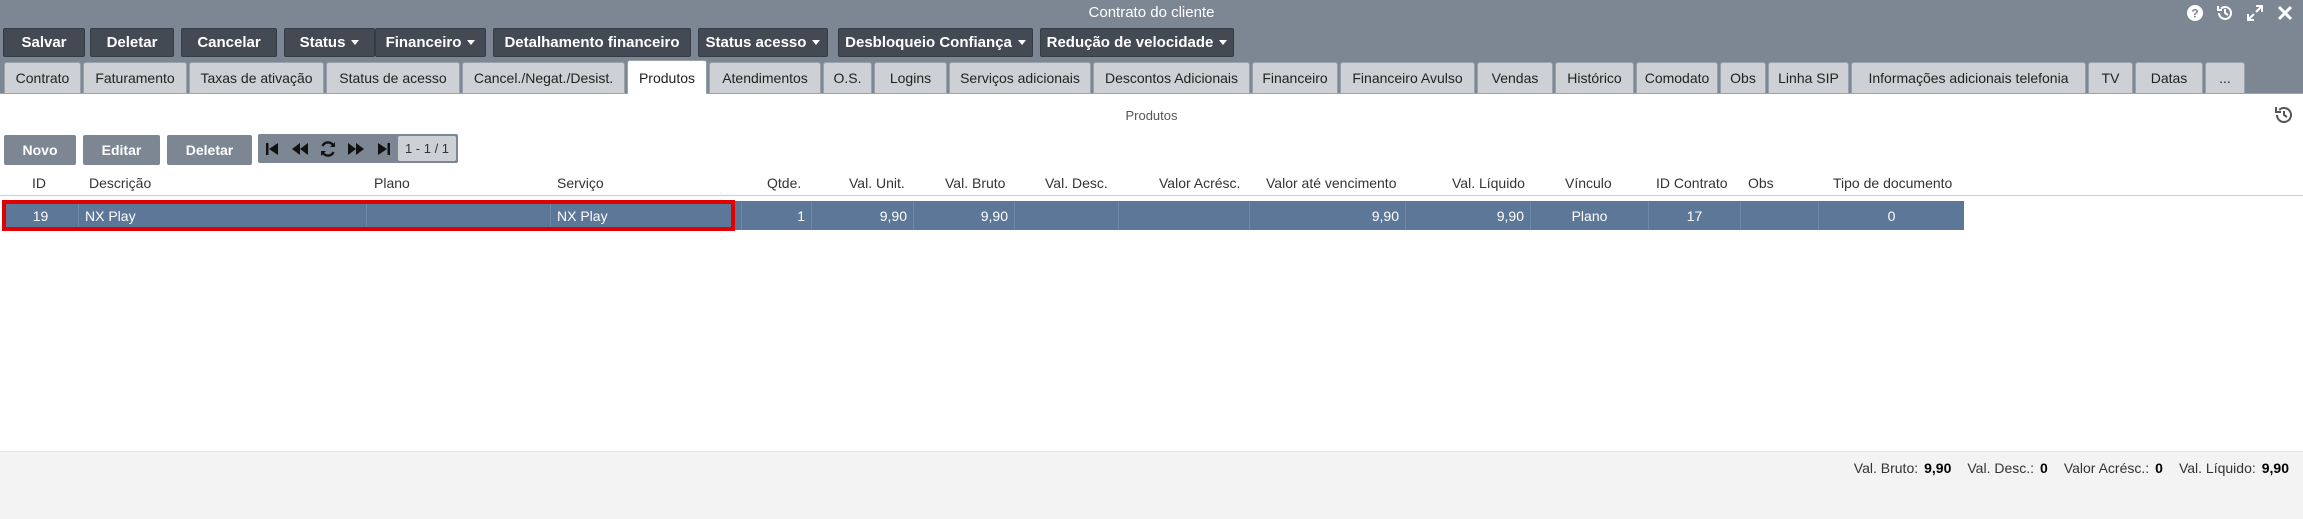 This screenshot has height=519, width=2303. I want to click on maximize-icon, so click(2255, 13).